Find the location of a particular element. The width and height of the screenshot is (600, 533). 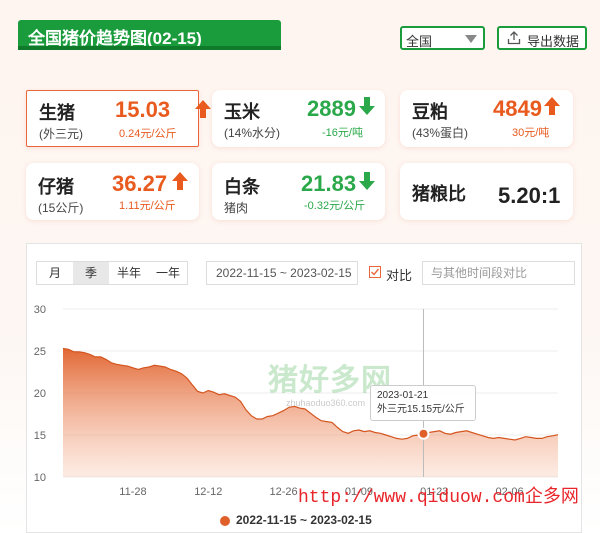

highlight-point is located at coordinates (423, 433).